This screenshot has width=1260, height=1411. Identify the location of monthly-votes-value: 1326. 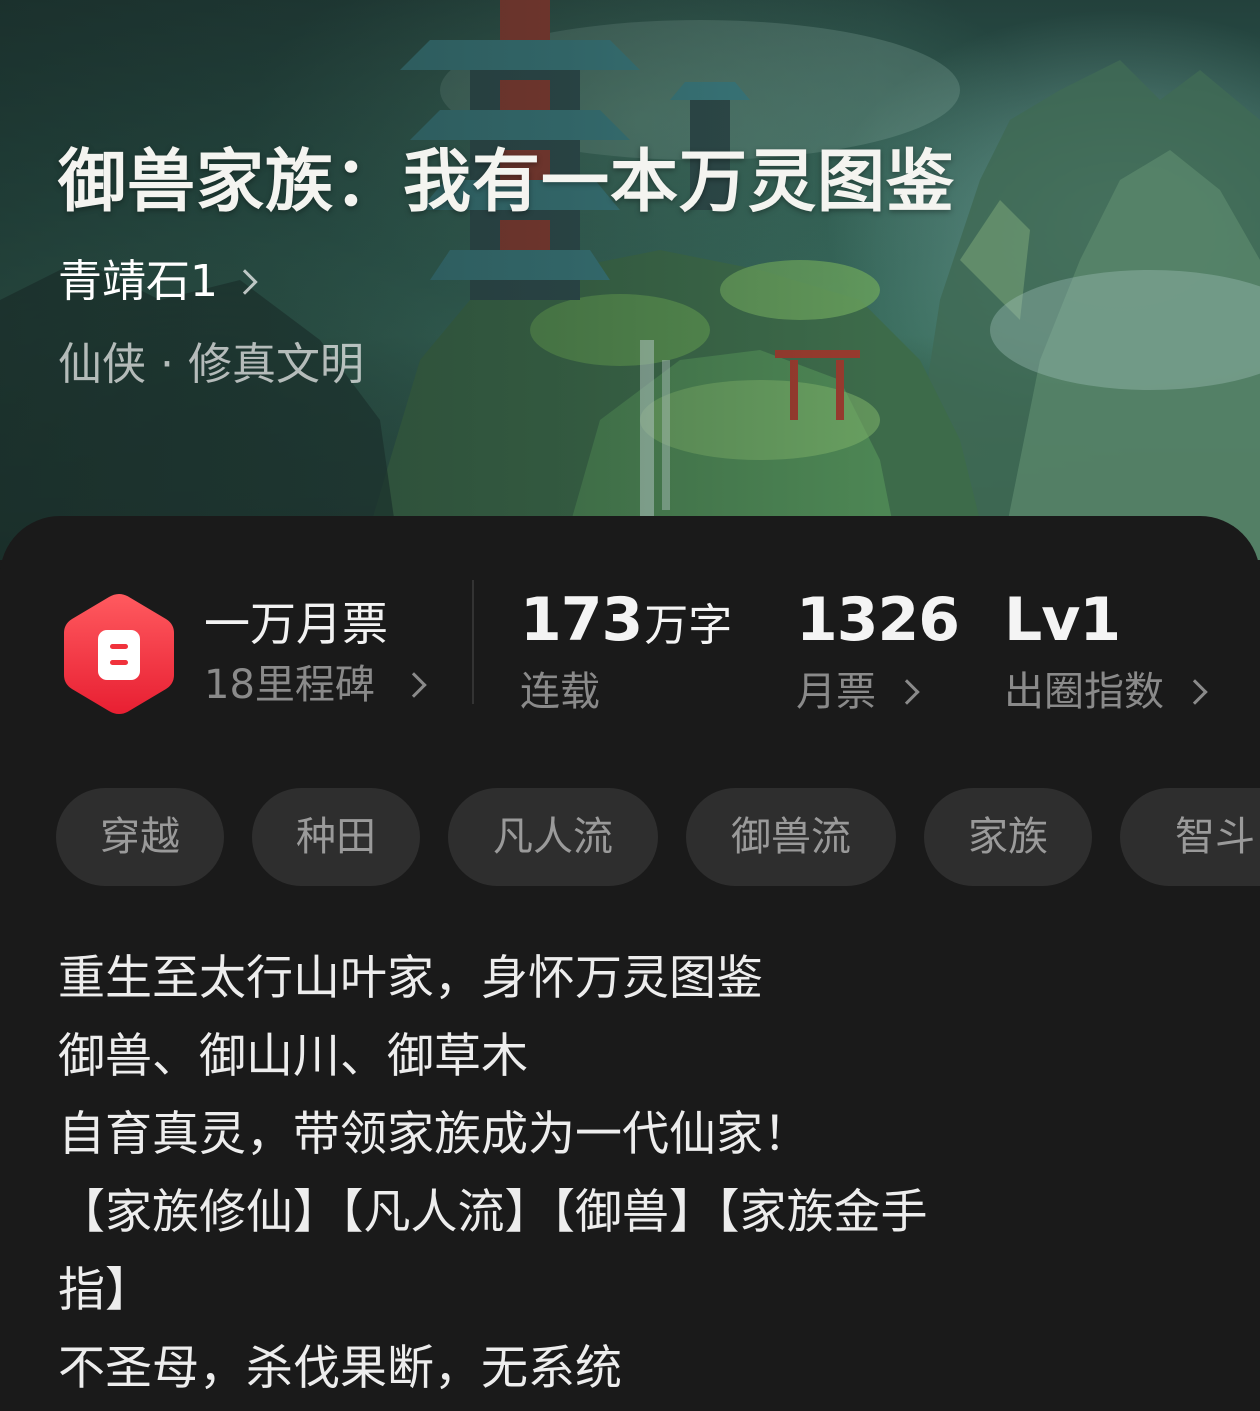
(878, 620).